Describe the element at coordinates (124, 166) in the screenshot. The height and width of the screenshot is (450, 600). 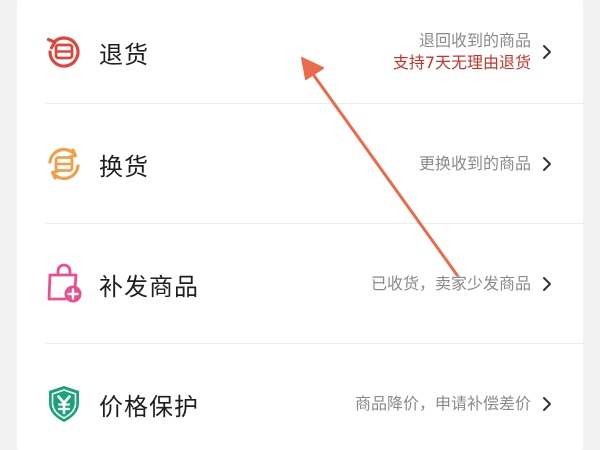
I see `option-title: 换货` at that location.